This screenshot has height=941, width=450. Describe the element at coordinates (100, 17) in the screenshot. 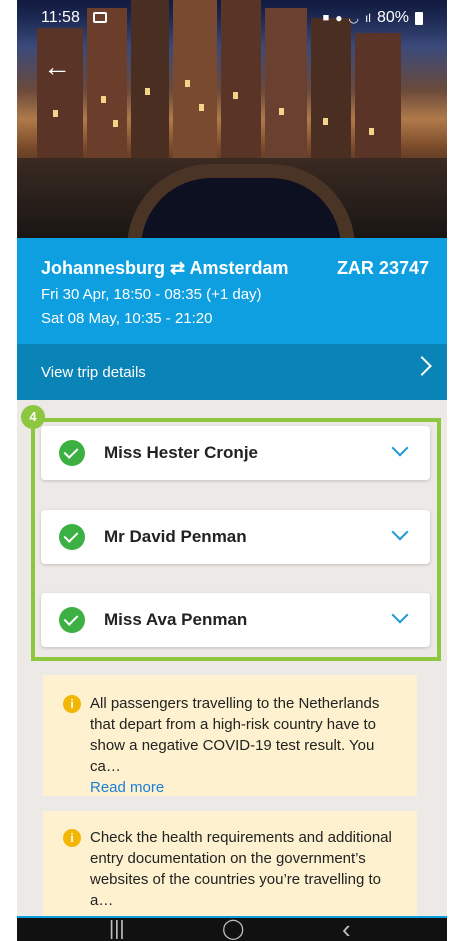

I see `photo-icon` at that location.